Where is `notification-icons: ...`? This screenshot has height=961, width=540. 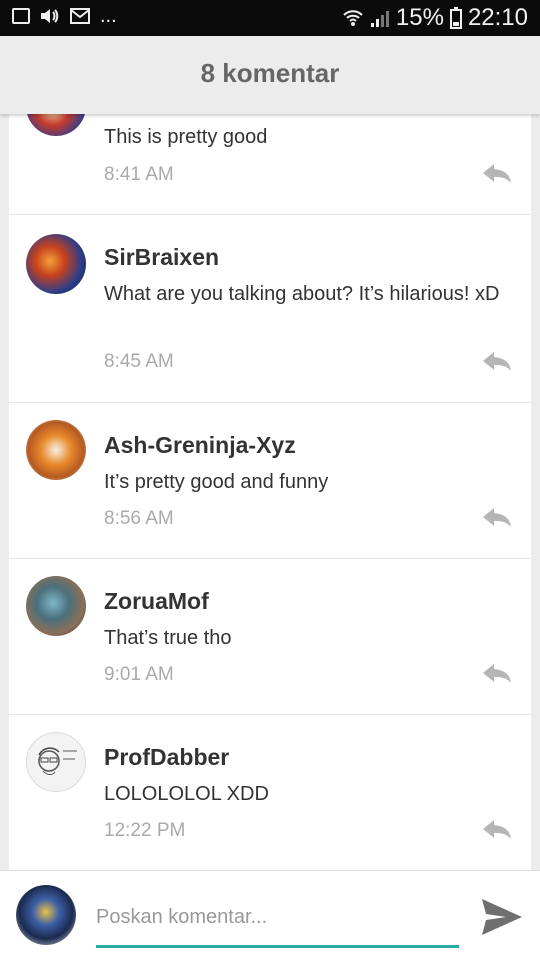 notification-icons: ... is located at coordinates (64, 16).